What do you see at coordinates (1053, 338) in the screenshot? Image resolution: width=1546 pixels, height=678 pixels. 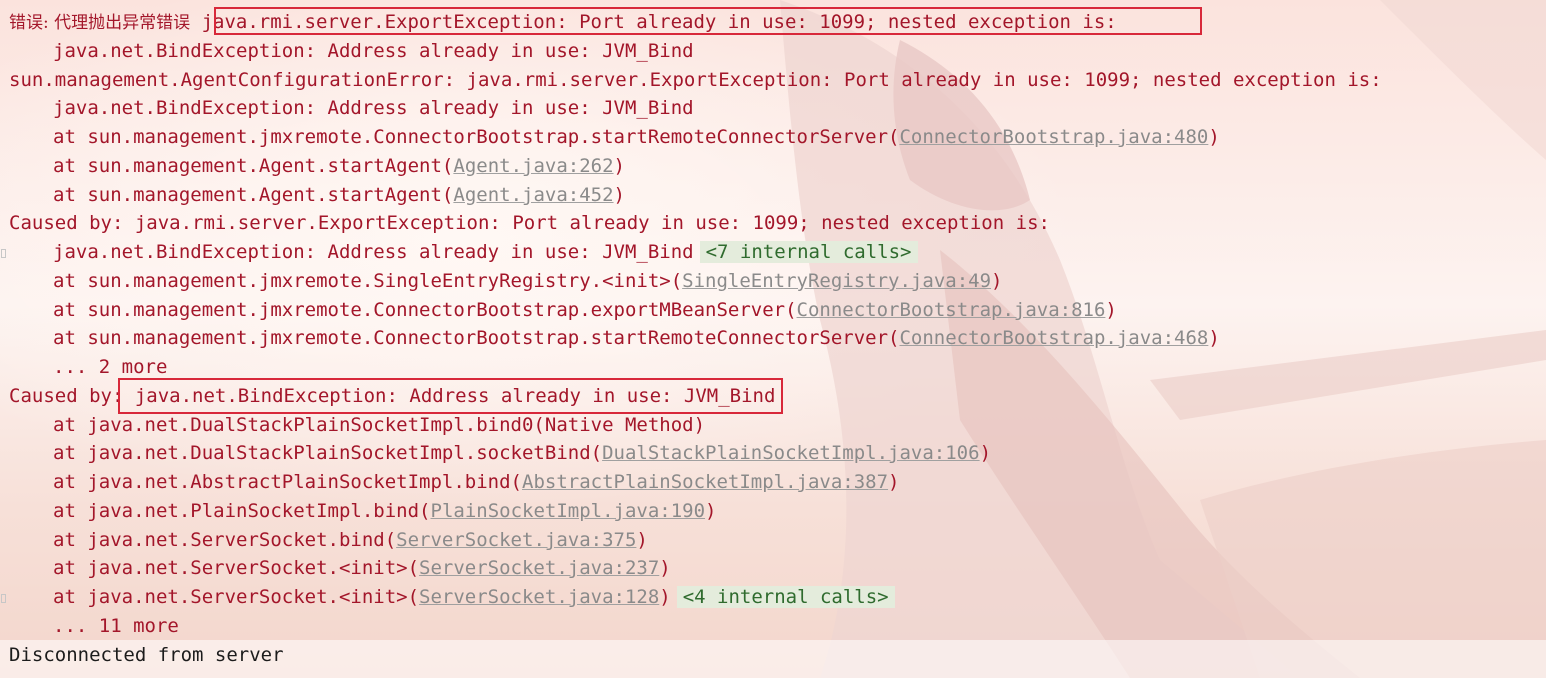 I see `source-link: ConnectorBootstrap.java:468` at bounding box center [1053, 338].